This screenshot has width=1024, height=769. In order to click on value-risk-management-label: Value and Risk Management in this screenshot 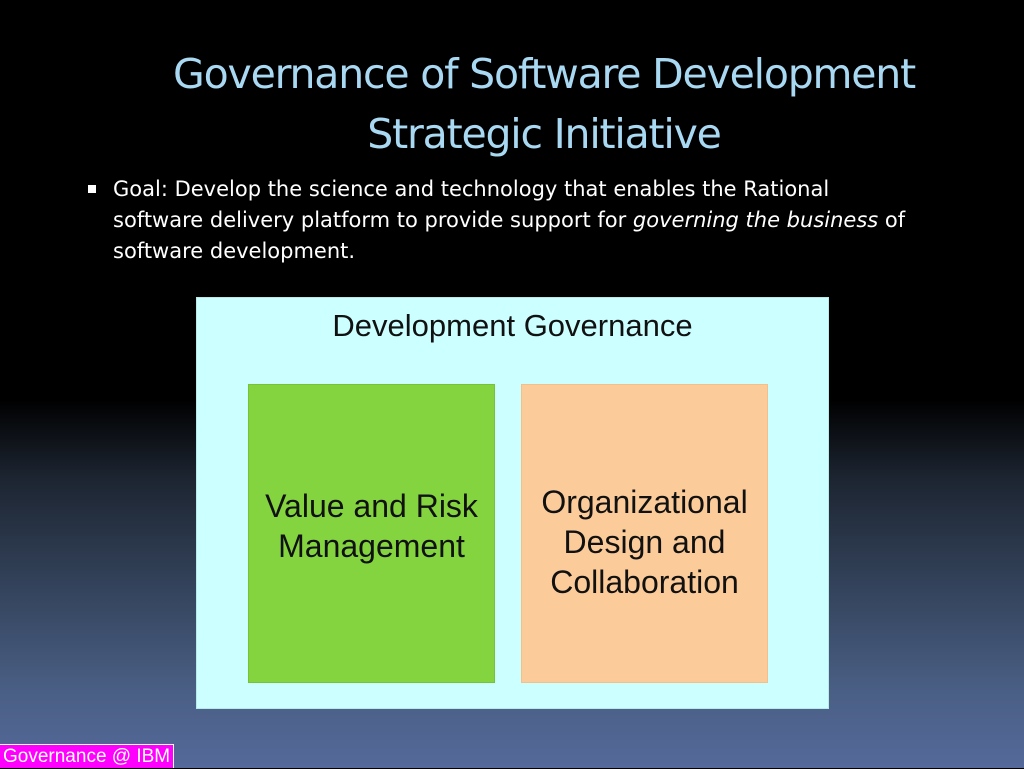, I will do `click(371, 525)`.